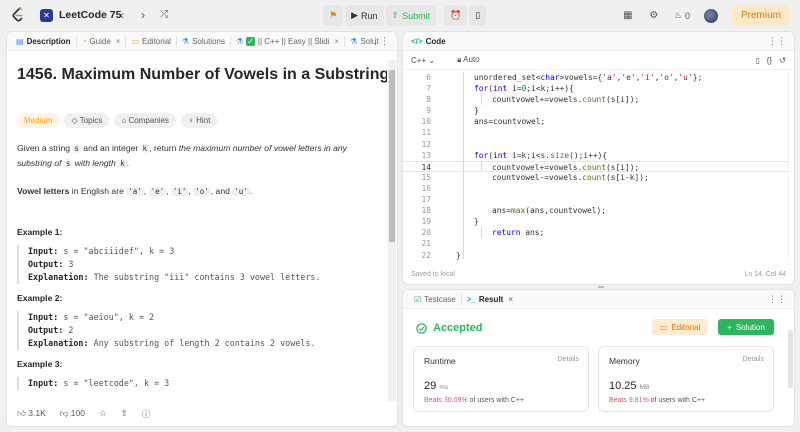 The height and width of the screenshot is (432, 800). Describe the element at coordinates (135, 41) in the screenshot. I see `editorial-icon: ▭` at that location.